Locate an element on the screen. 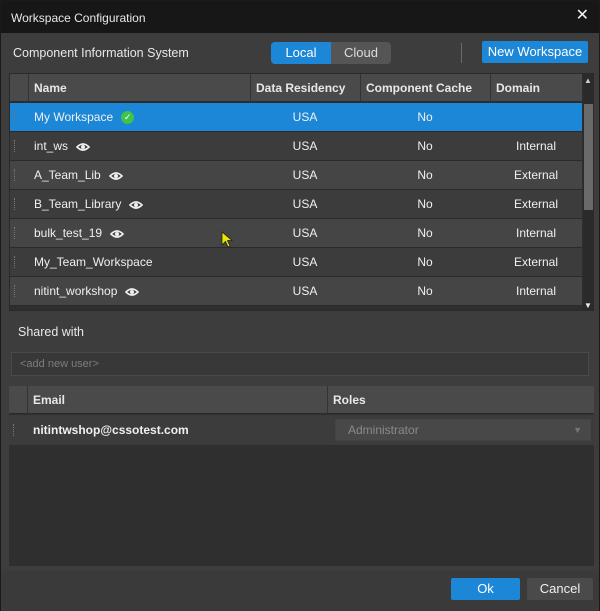 This screenshot has width=600, height=611. ok-button: Ok is located at coordinates (485, 589).